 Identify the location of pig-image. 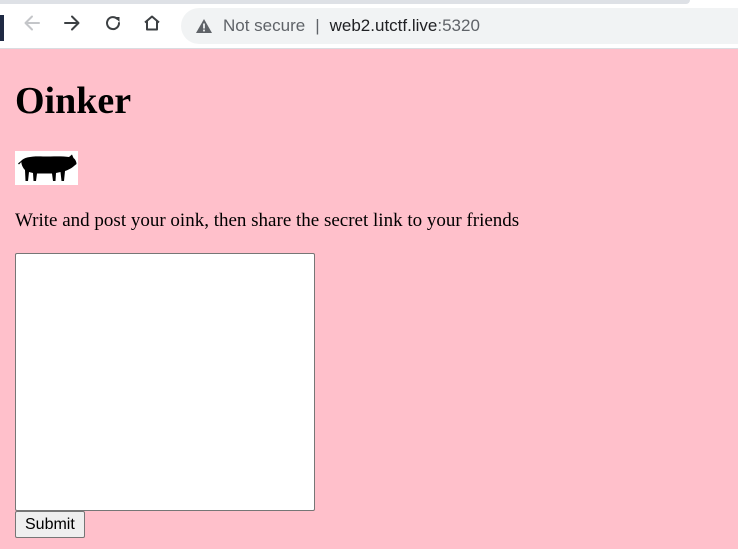
(46, 168).